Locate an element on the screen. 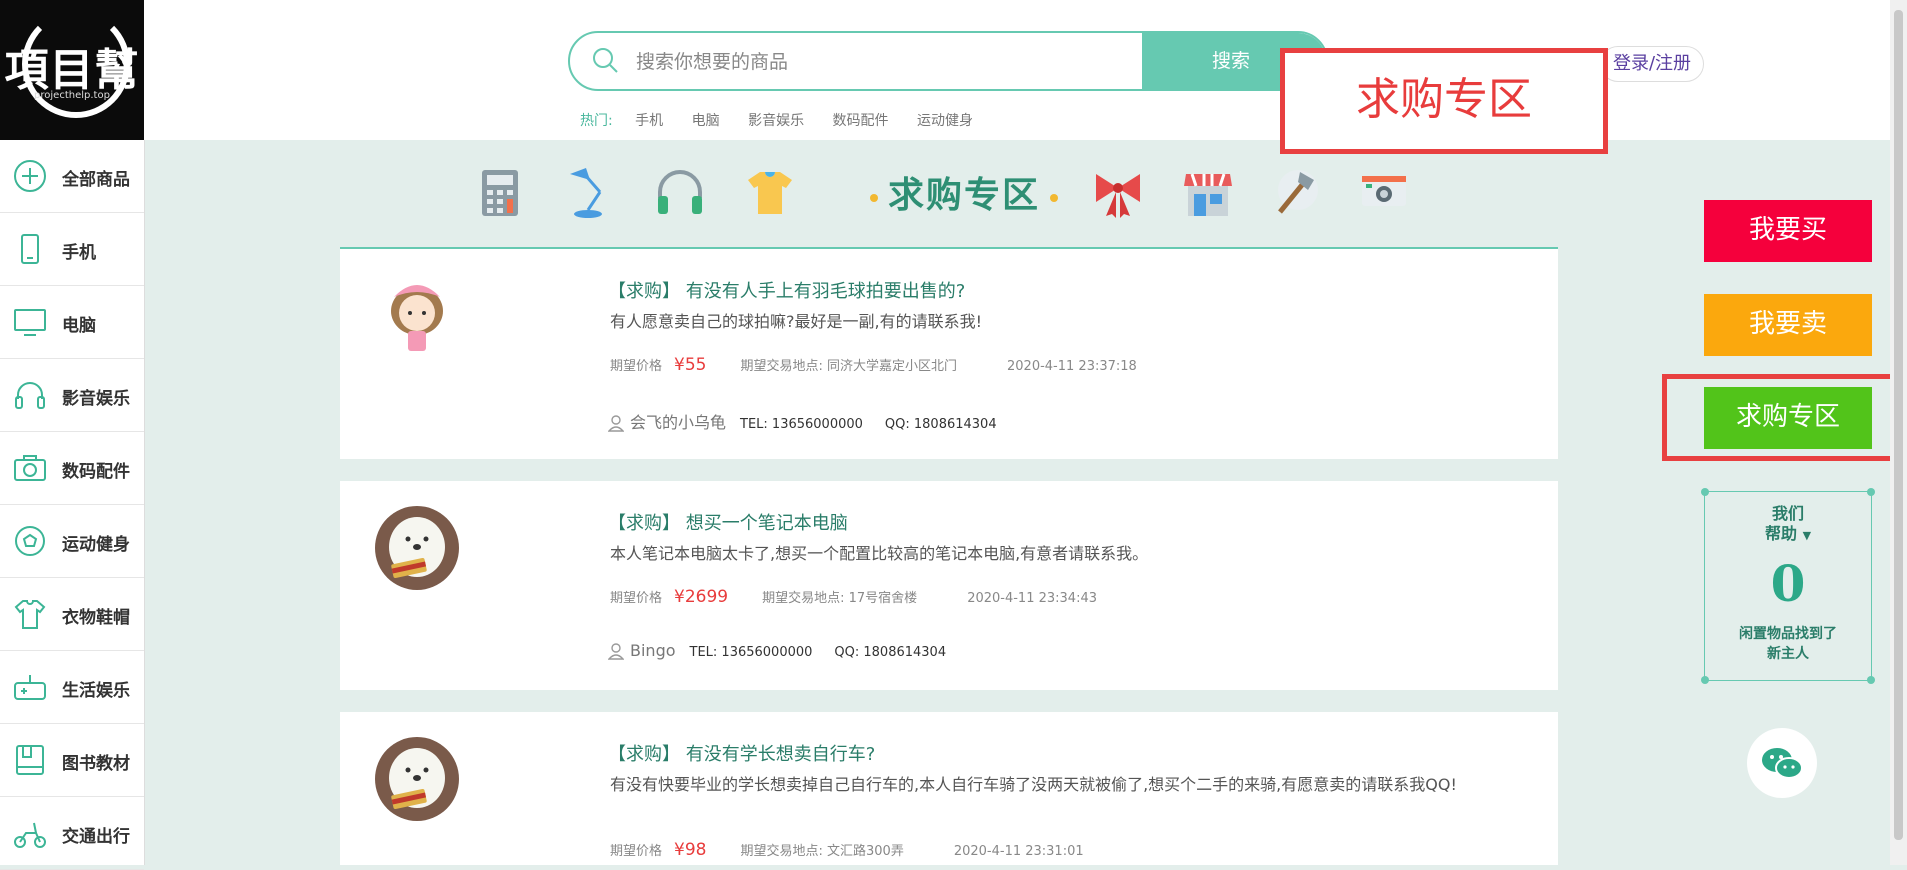  help-heading: 我们 帮助 ▼ is located at coordinates (1788, 525).